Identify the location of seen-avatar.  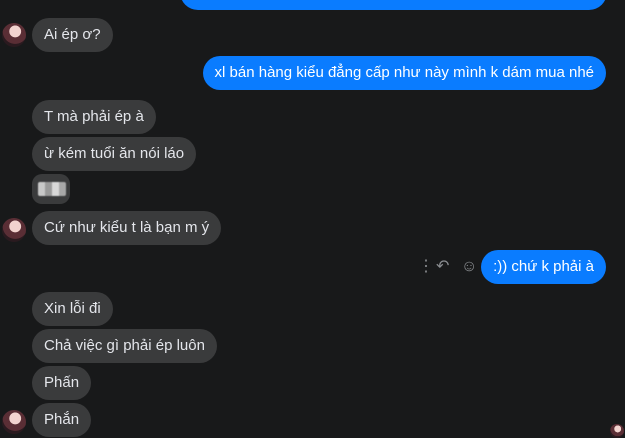
(617, 431).